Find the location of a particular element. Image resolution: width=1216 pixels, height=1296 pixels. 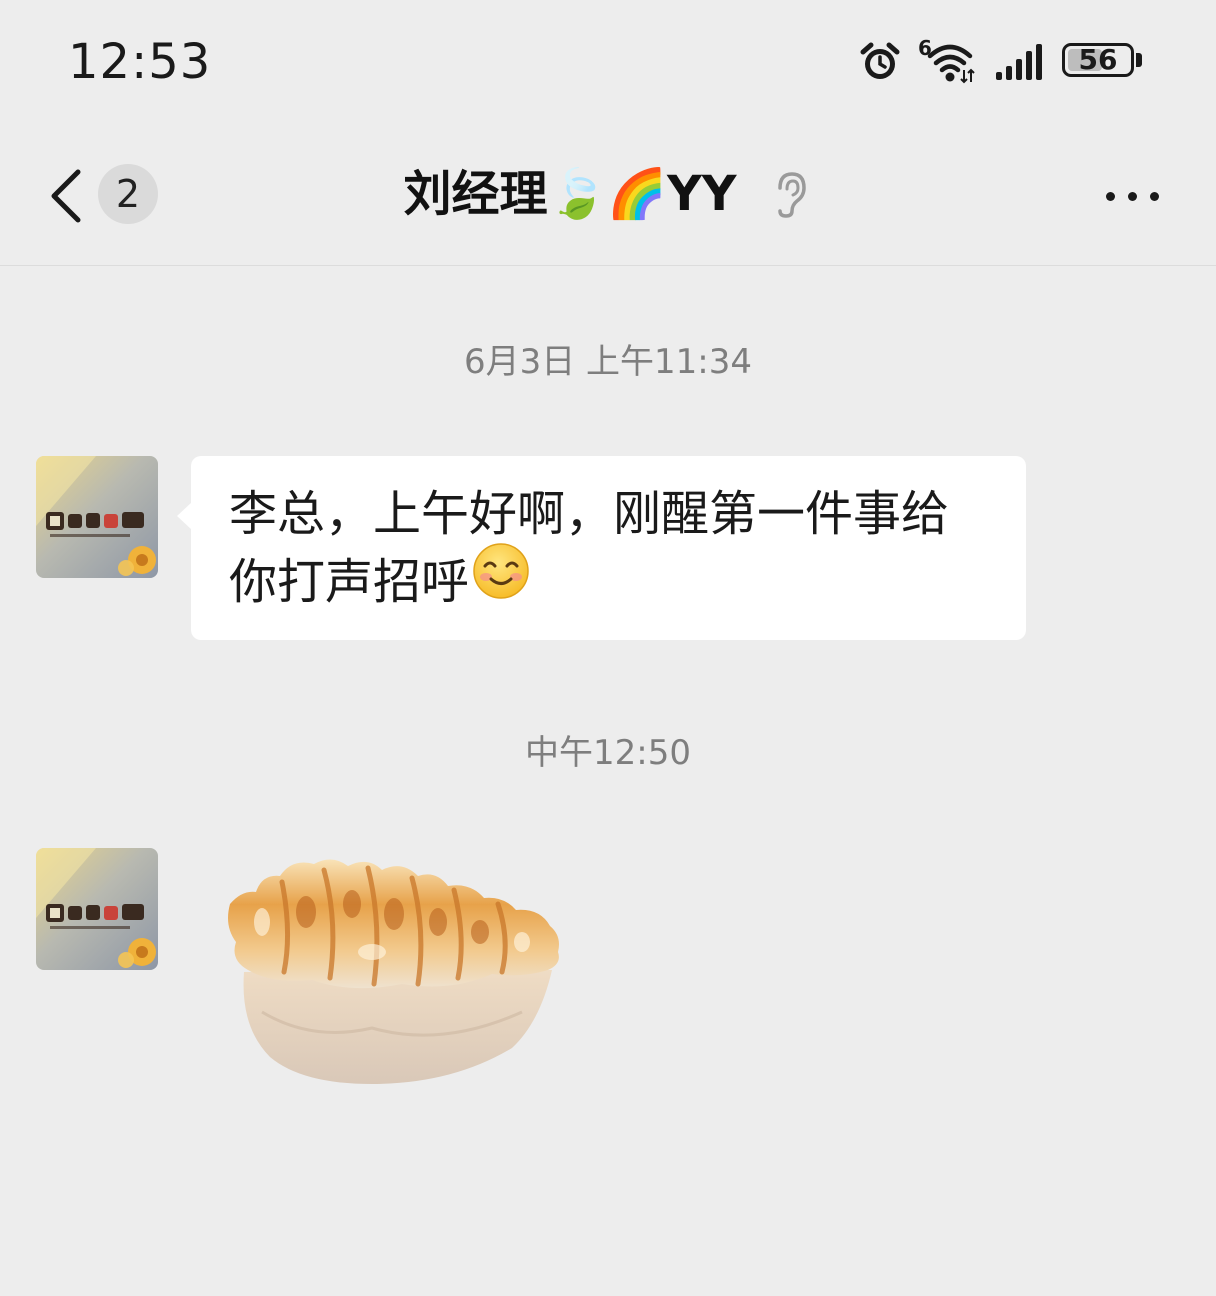

chat-title: 刘经理🍃🌈YY is located at coordinates (570, 194).